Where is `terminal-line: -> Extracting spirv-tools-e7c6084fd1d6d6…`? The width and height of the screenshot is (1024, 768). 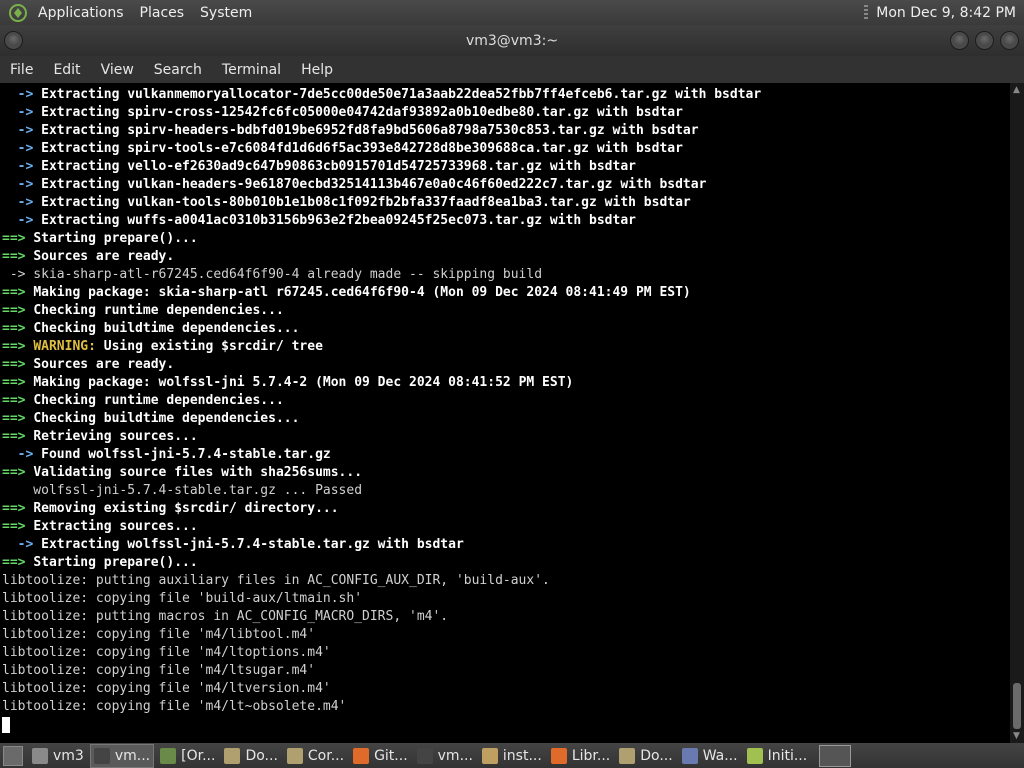
terminal-line: -> Extracting spirv-tools-e7c6084fd1d6d6… is located at coordinates (381, 149).